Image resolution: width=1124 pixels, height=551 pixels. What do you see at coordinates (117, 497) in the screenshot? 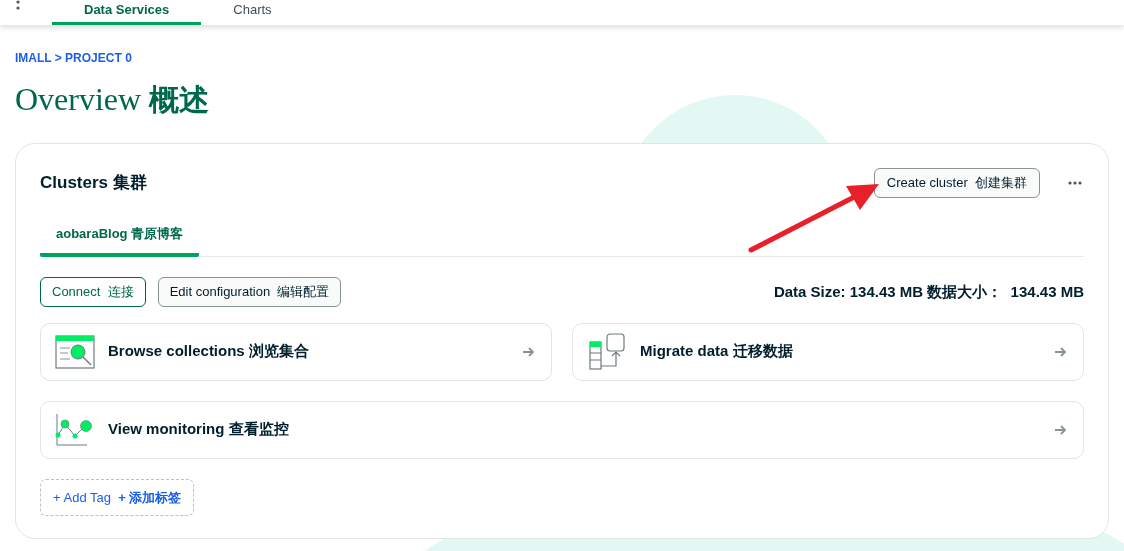
I see `add-tag-button: + Add Tag + 添加标签` at bounding box center [117, 497].